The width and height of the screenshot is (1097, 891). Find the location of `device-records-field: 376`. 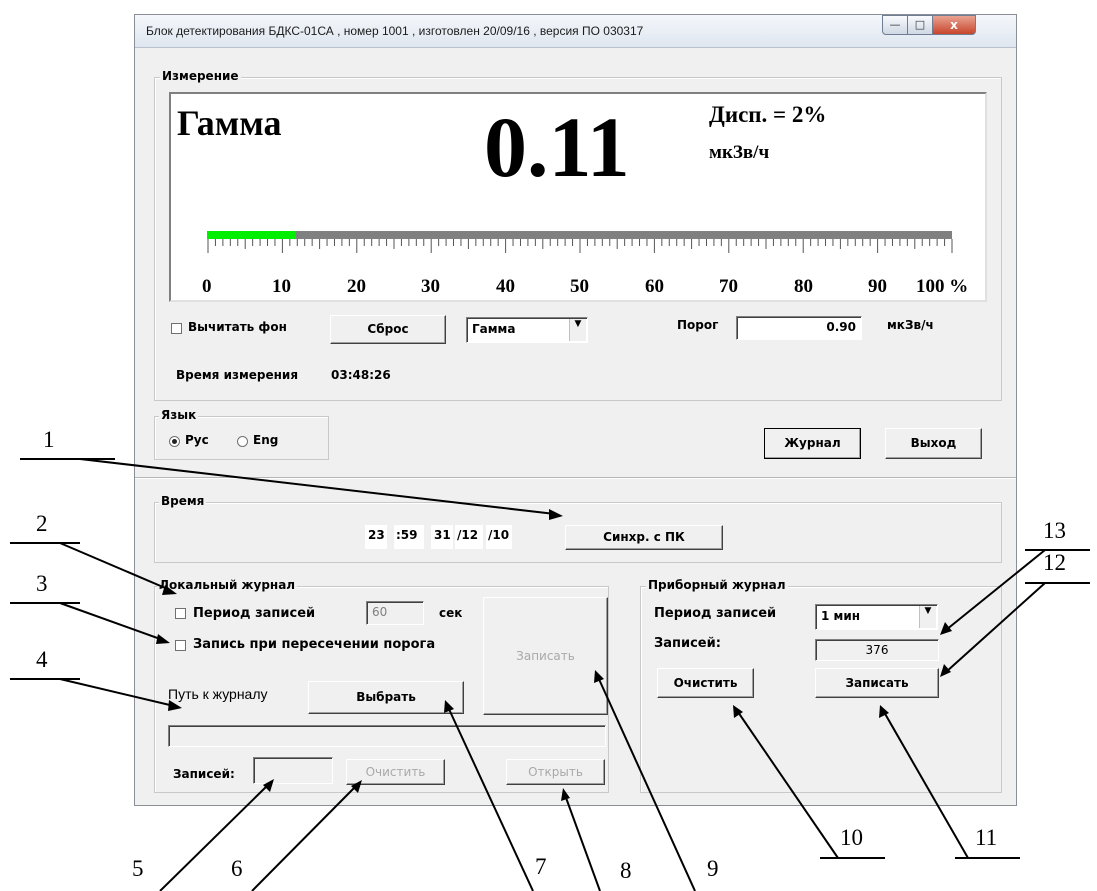

device-records-field: 376 is located at coordinates (877, 650).